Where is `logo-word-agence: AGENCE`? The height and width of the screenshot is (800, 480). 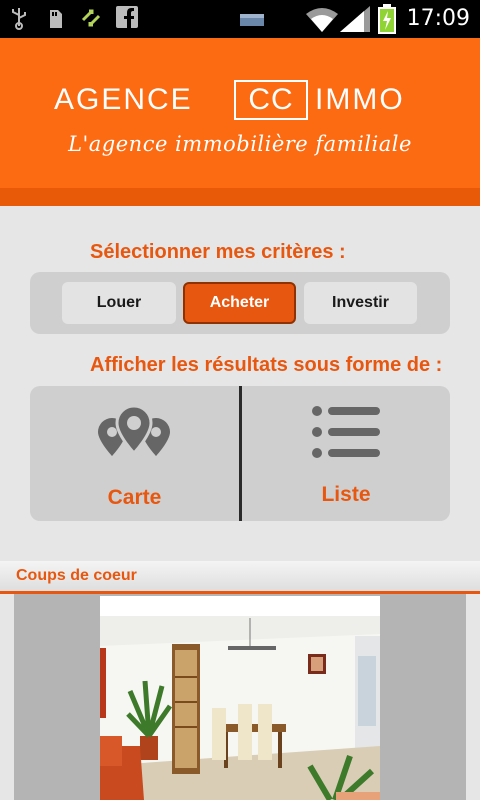 logo-word-agence: AGENCE is located at coordinates (123, 99).